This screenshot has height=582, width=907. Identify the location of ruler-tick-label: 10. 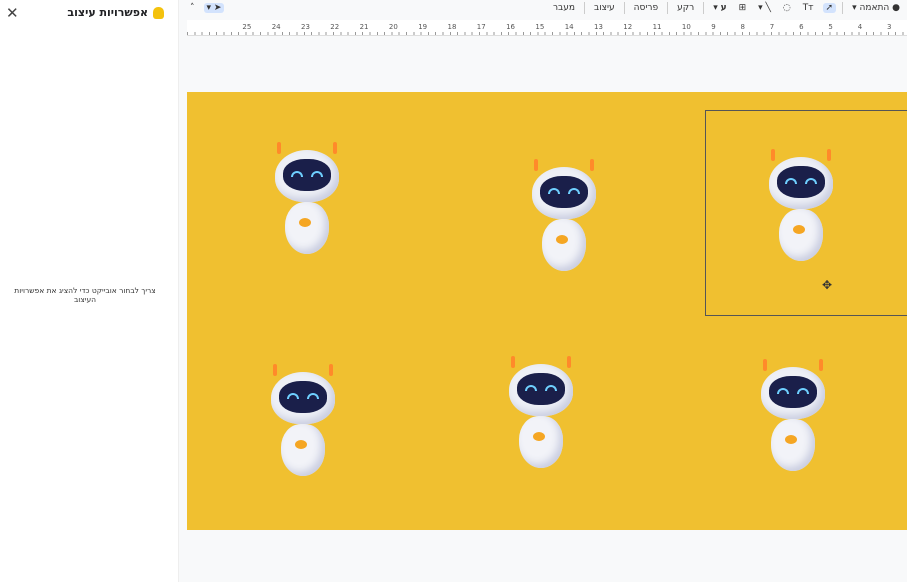
(686, 27).